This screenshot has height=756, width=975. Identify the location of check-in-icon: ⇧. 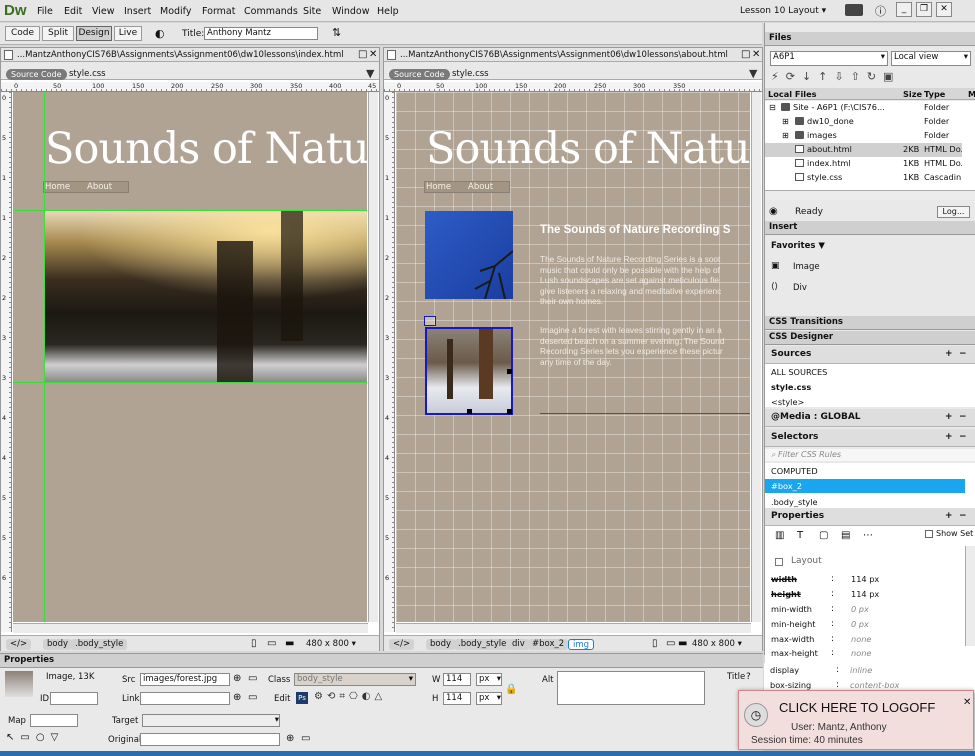
(859, 76).